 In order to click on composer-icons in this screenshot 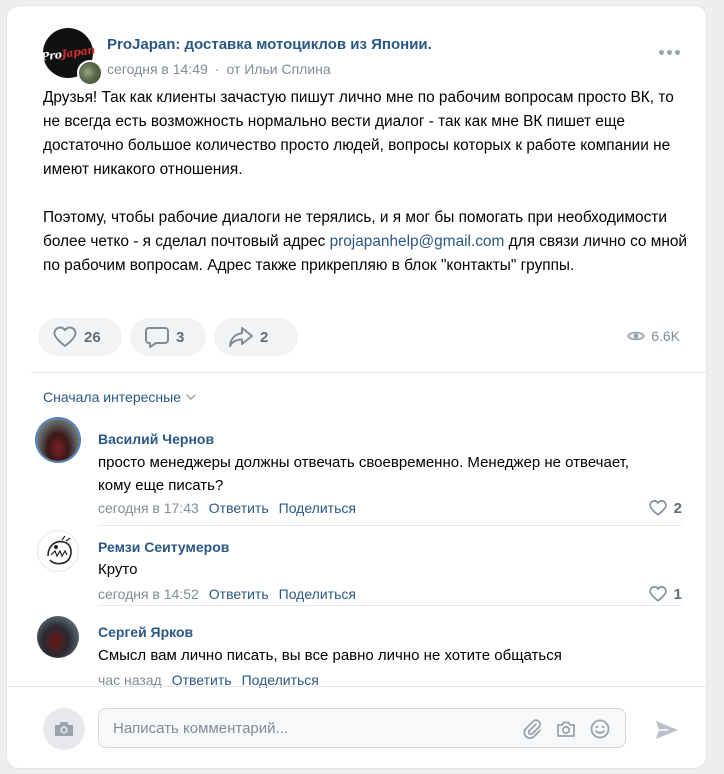, I will do `click(566, 729)`.